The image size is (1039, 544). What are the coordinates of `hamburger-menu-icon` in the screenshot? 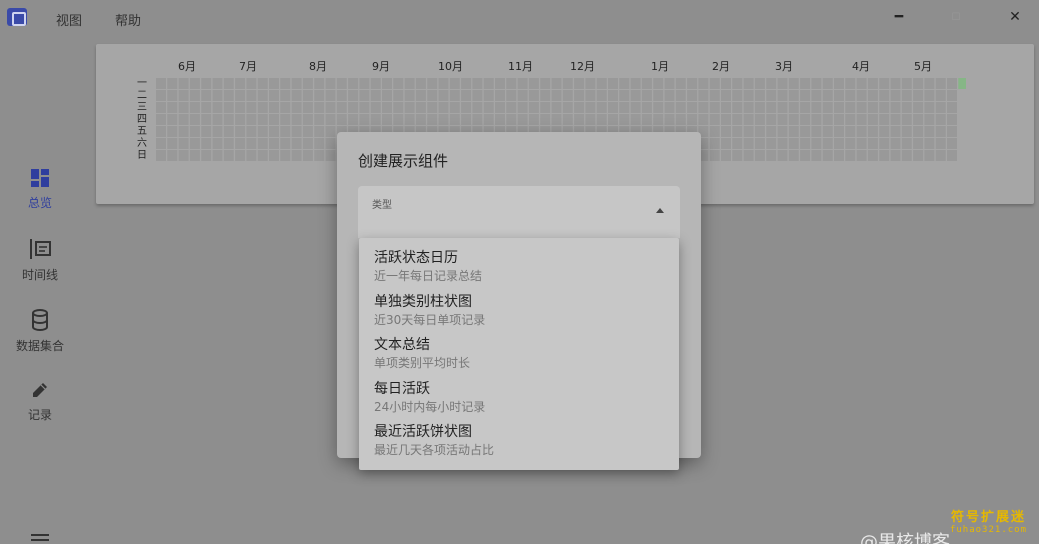 It's located at (40, 537).